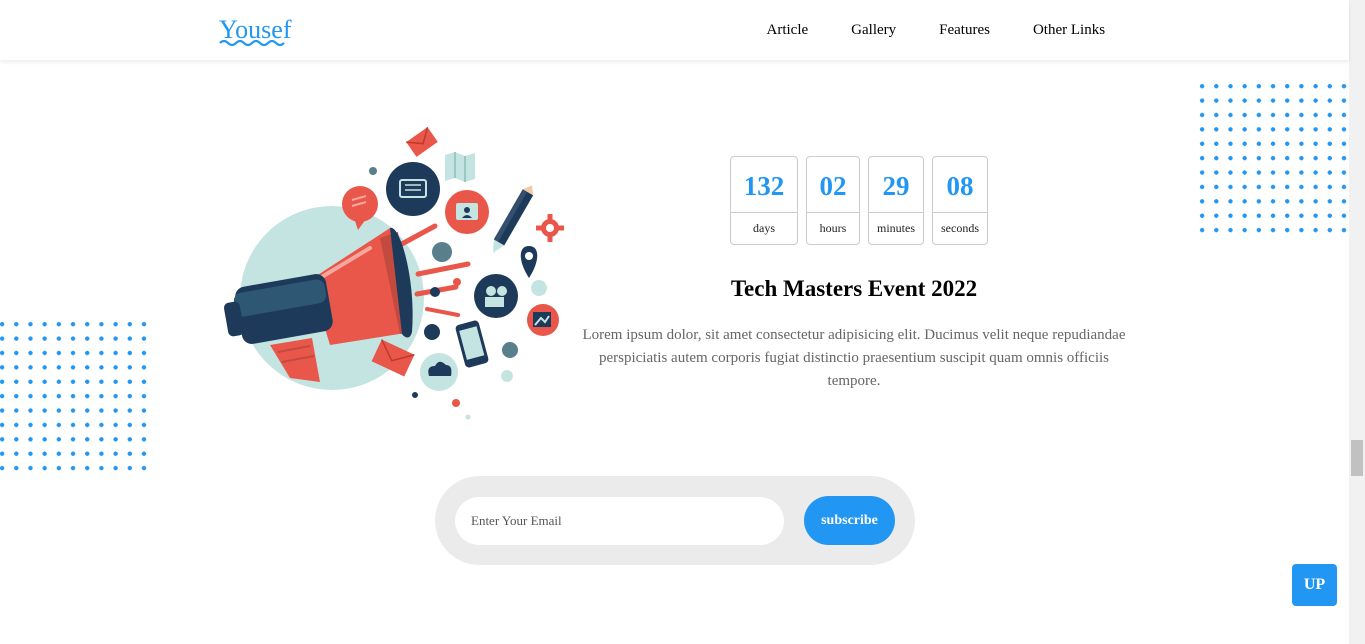 Image resolution: width=1365 pixels, height=644 pixels. What do you see at coordinates (1357, 458) in the screenshot?
I see `scrollbar-thumb` at bounding box center [1357, 458].